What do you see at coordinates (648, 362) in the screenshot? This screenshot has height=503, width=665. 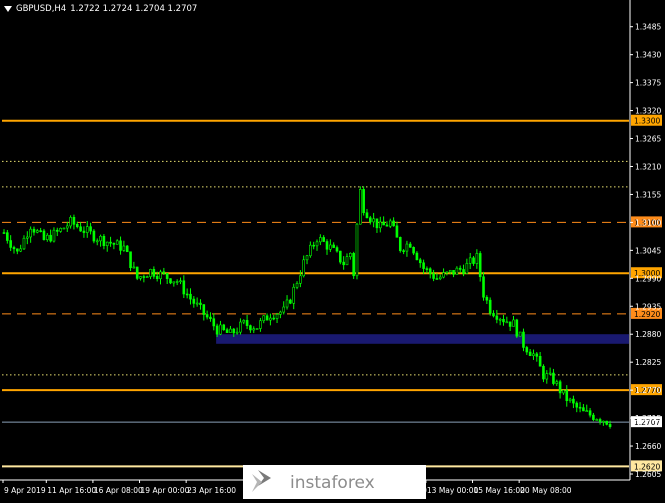 I see `y-tick-label: 1.2825` at bounding box center [648, 362].